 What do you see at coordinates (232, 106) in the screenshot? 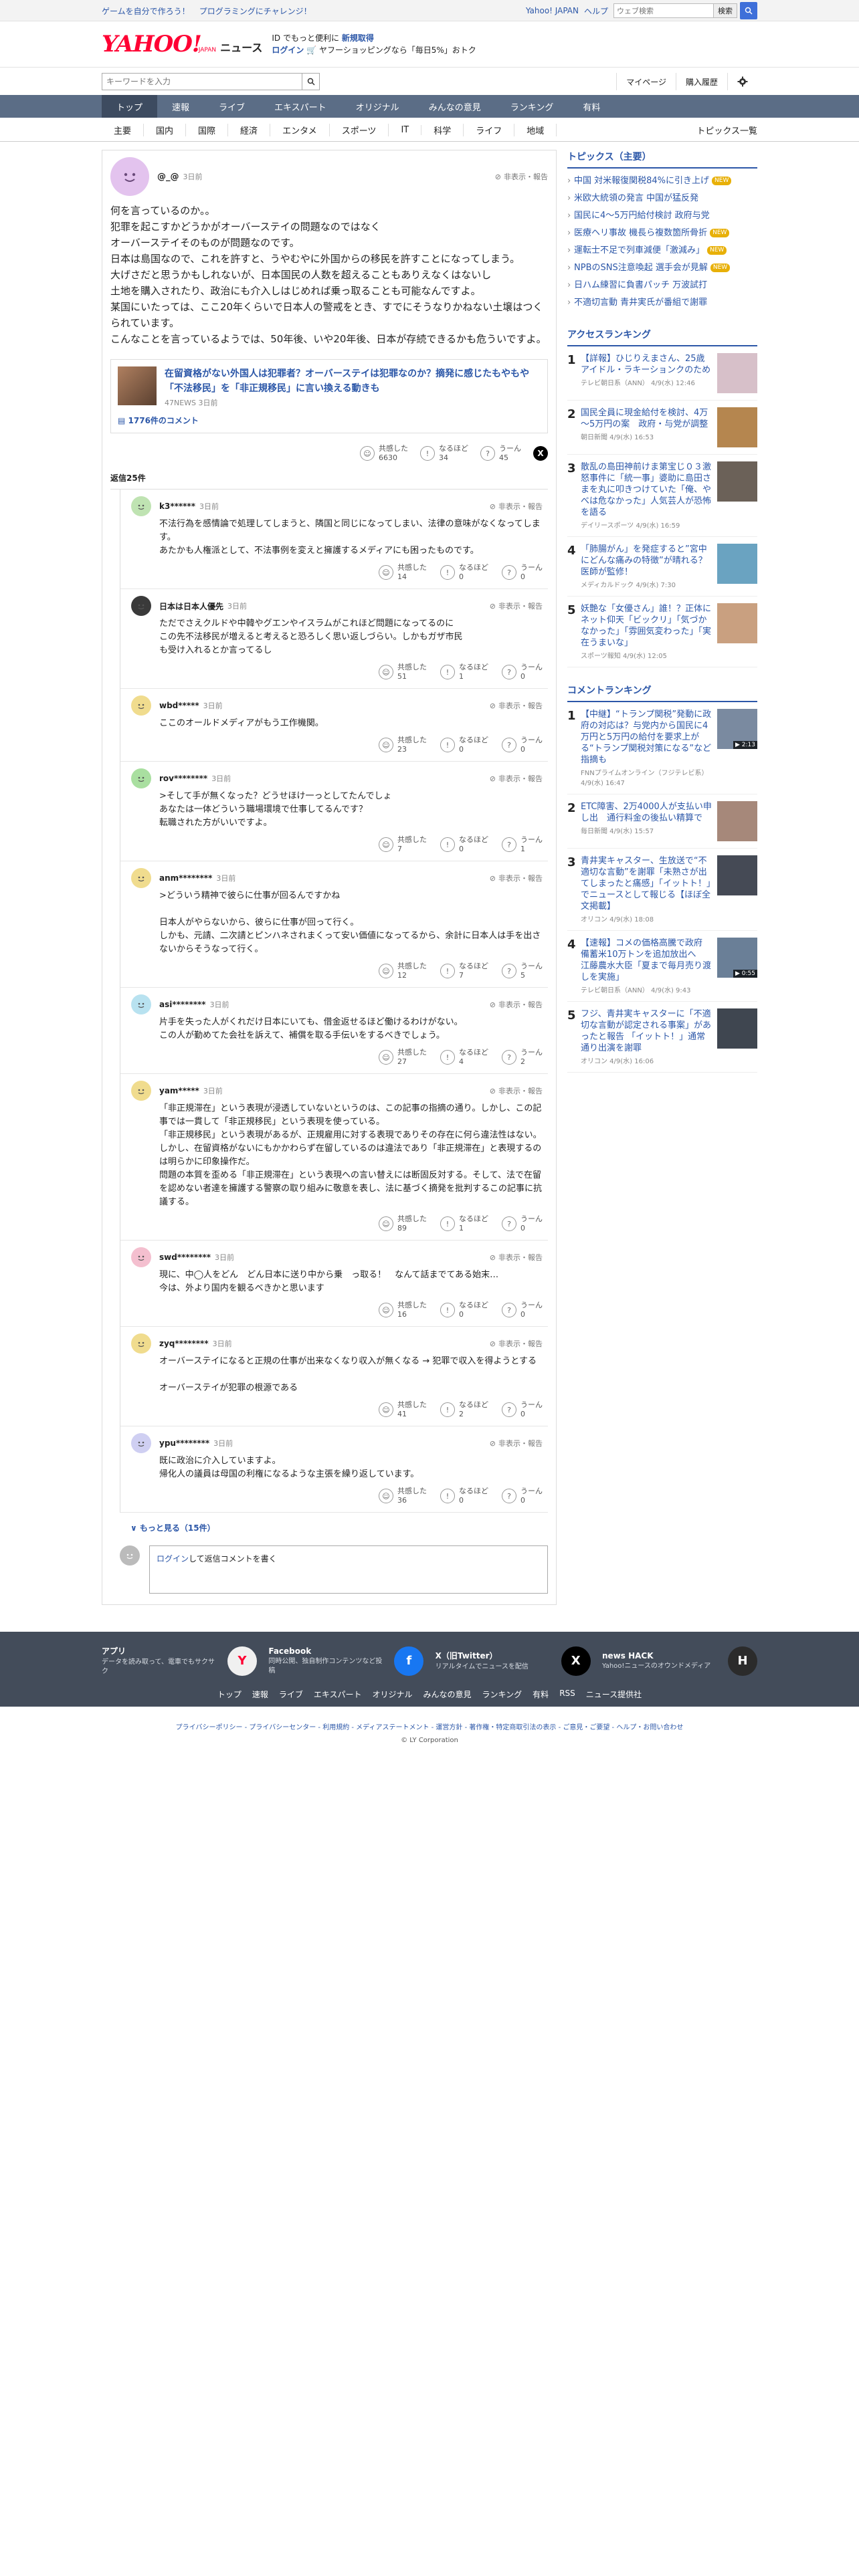
I see `nav-tab: ライブ` at bounding box center [232, 106].